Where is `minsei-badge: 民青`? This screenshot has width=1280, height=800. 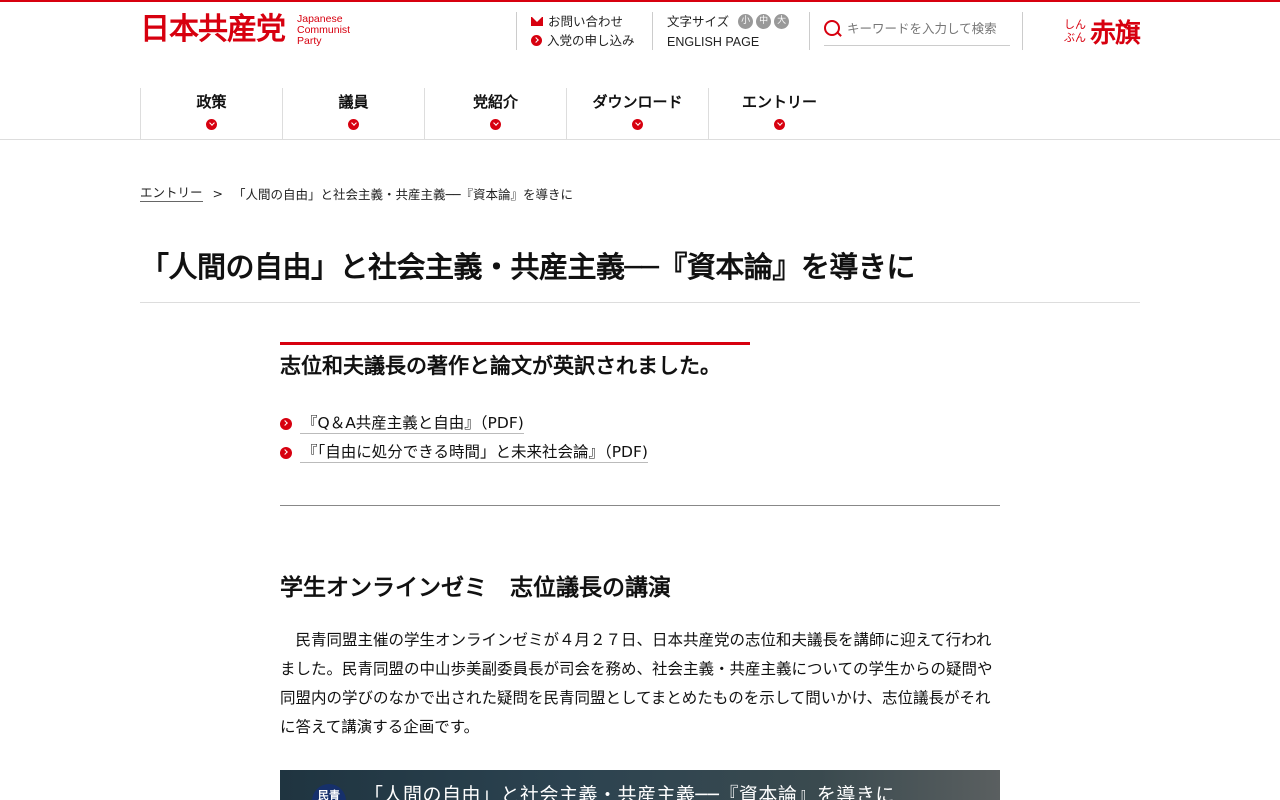 minsei-badge: 民青 is located at coordinates (329, 792).